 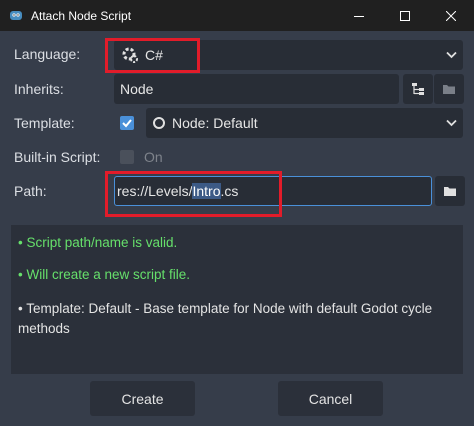 I want to click on class-tree-icon, so click(x=418, y=89).